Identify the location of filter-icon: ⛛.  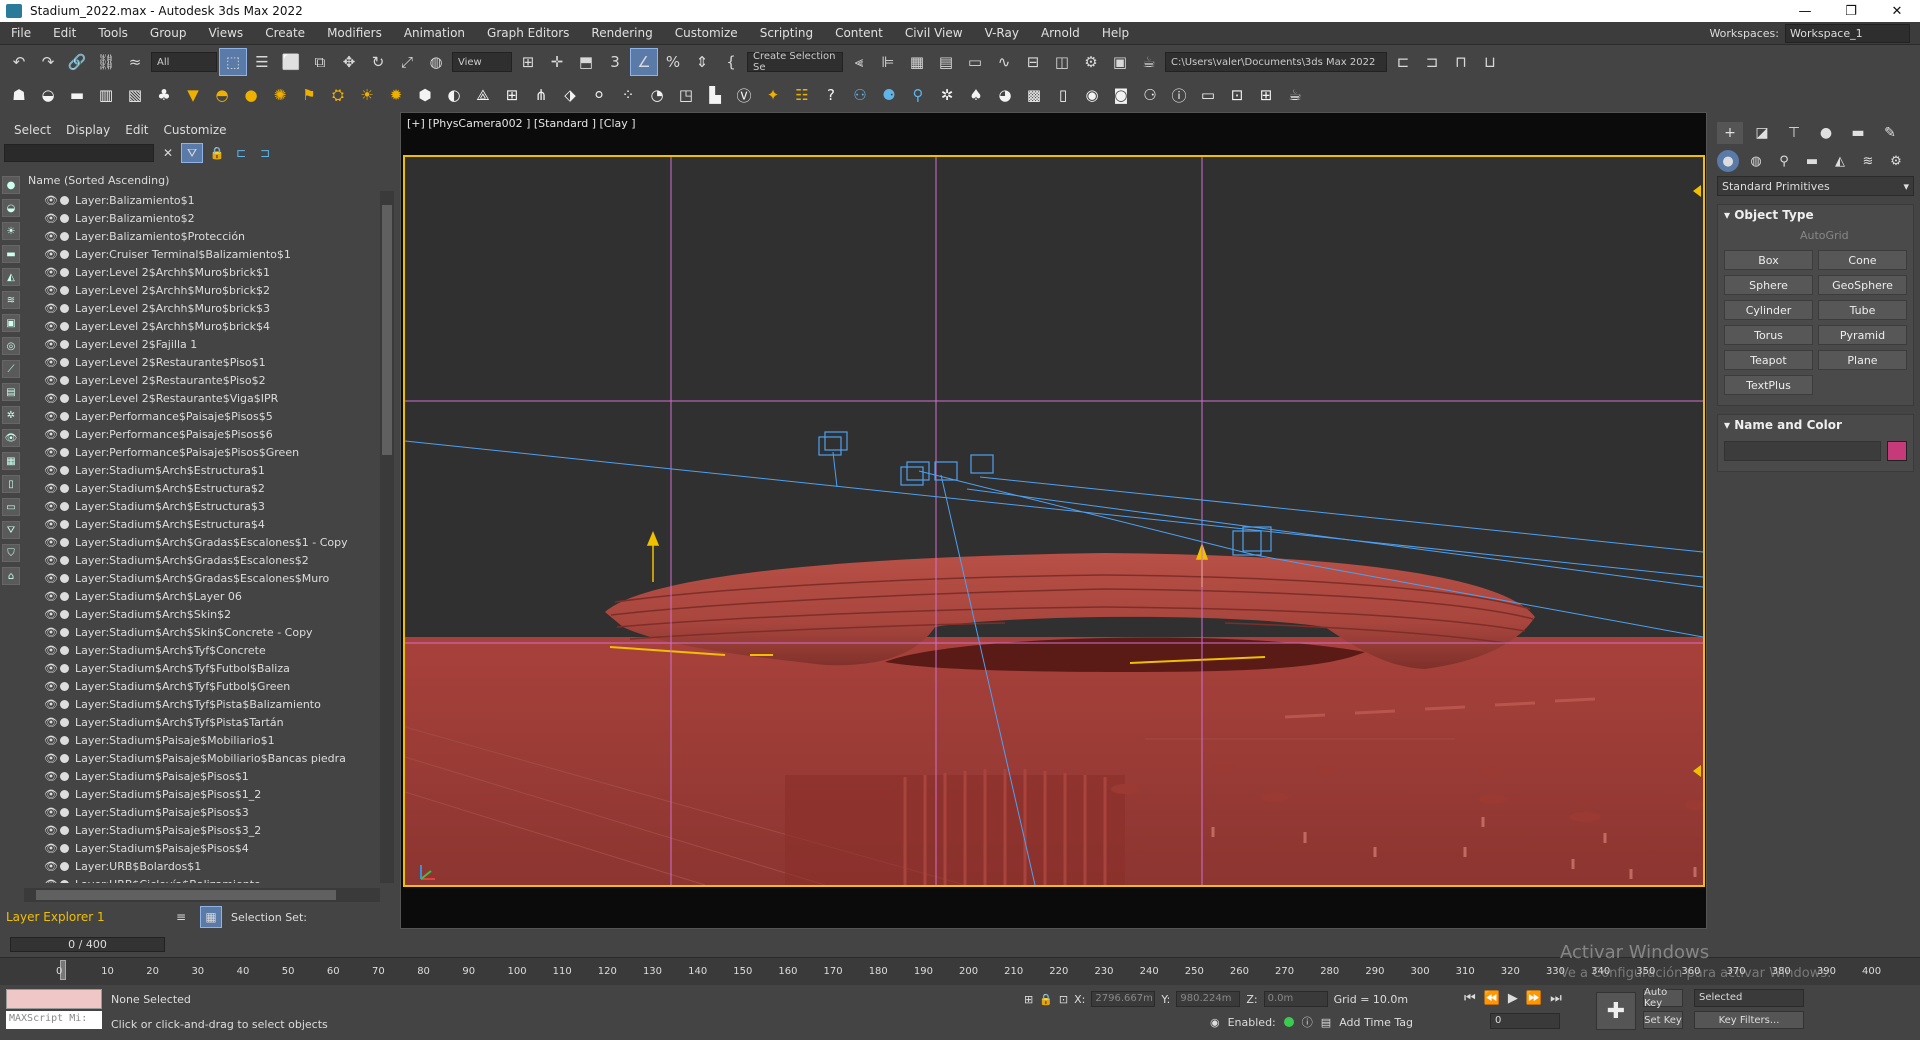
(192, 153).